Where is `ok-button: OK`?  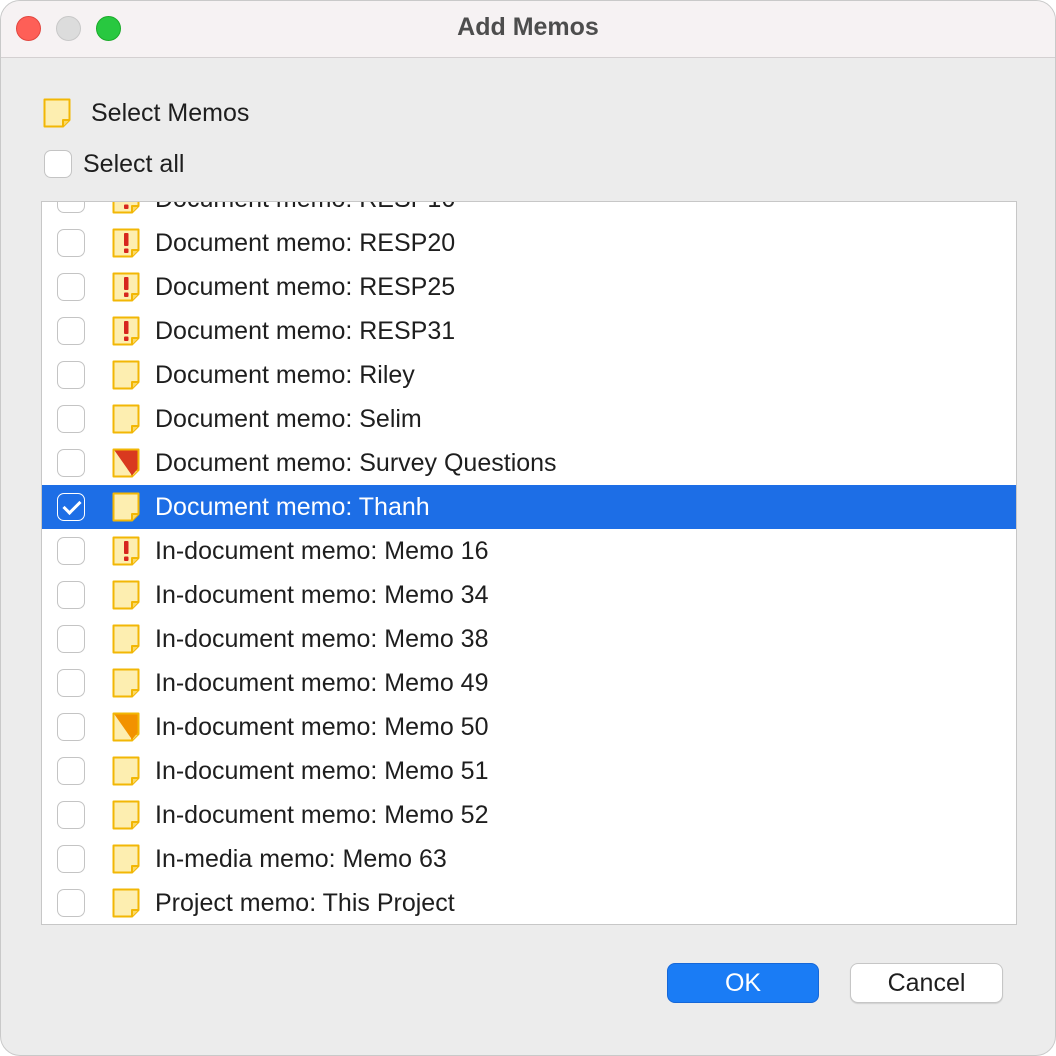 ok-button: OK is located at coordinates (743, 983).